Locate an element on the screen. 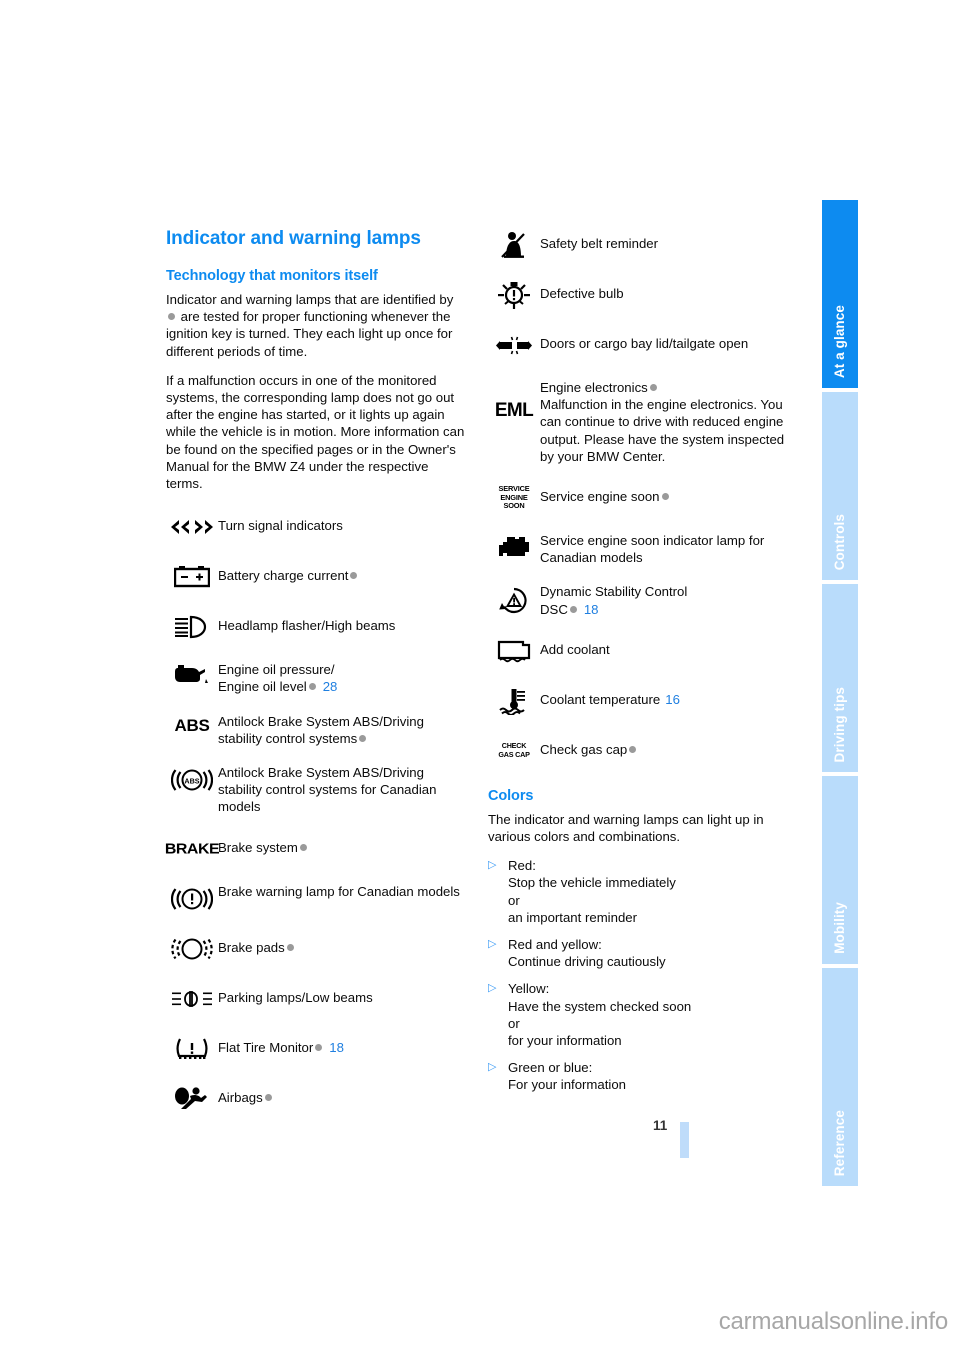 Image resolution: width=960 pixels, height=1358 pixels. page-number: 11 is located at coordinates (660, 1125).